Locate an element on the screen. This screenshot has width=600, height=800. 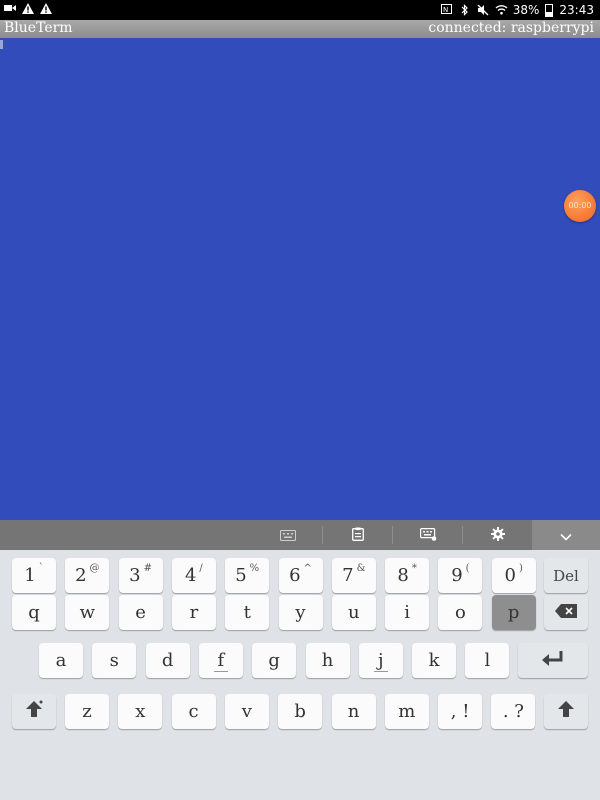
key-9-label: 9 is located at coordinates (457, 575).